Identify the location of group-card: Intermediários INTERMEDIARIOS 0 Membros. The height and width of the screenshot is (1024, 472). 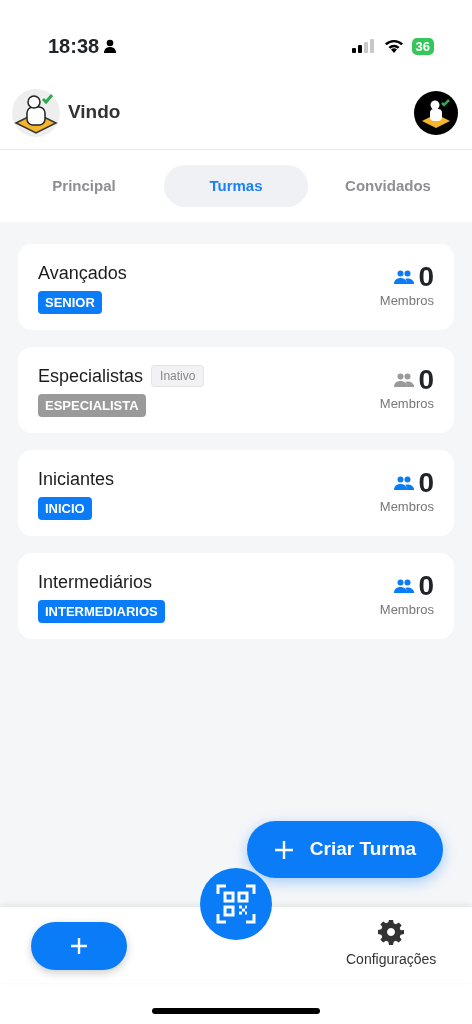
(236, 596).